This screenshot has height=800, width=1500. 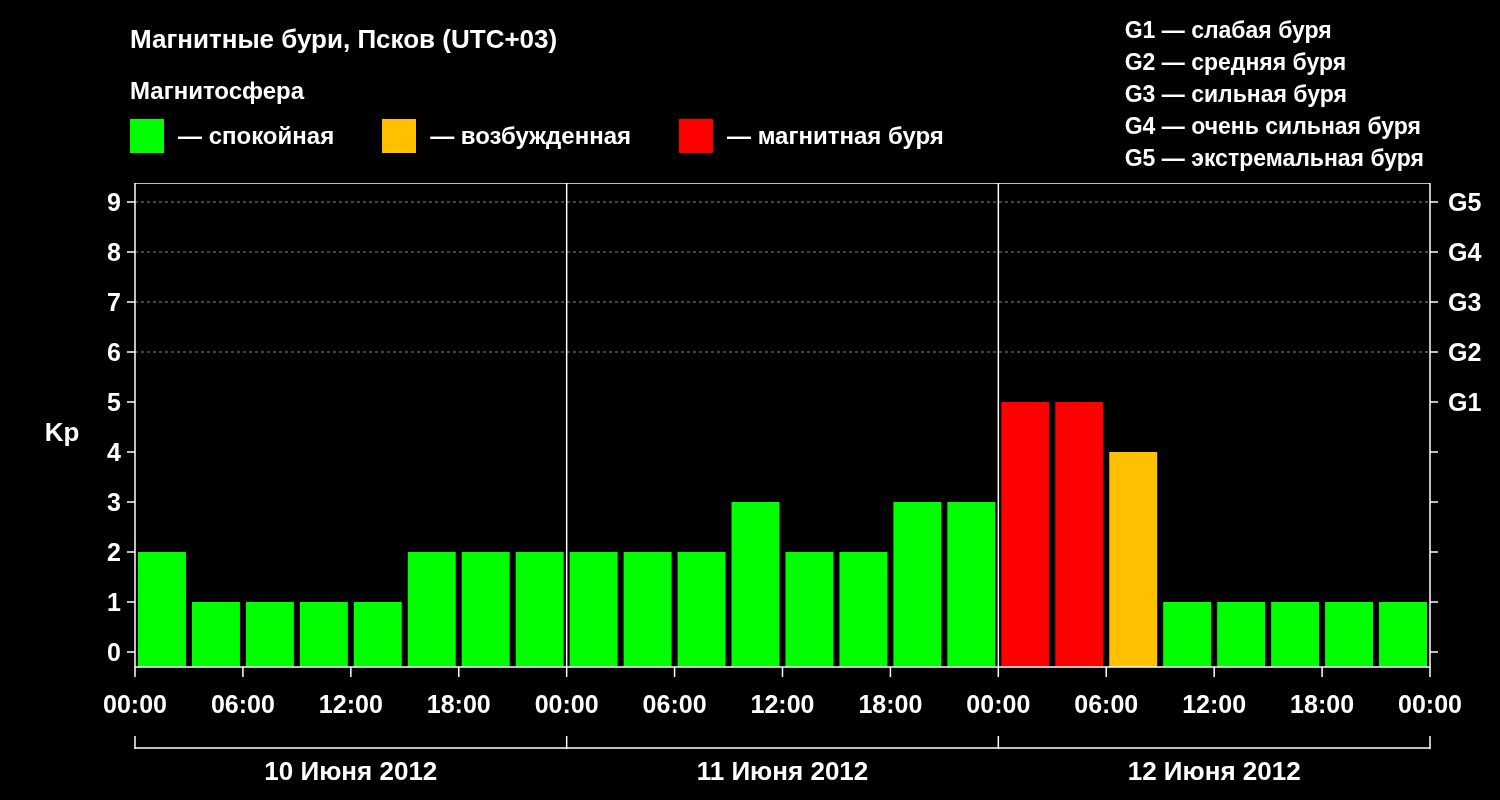 What do you see at coordinates (1236, 62) in the screenshot?
I see `scale-entry: G2 — средняя буря` at bounding box center [1236, 62].